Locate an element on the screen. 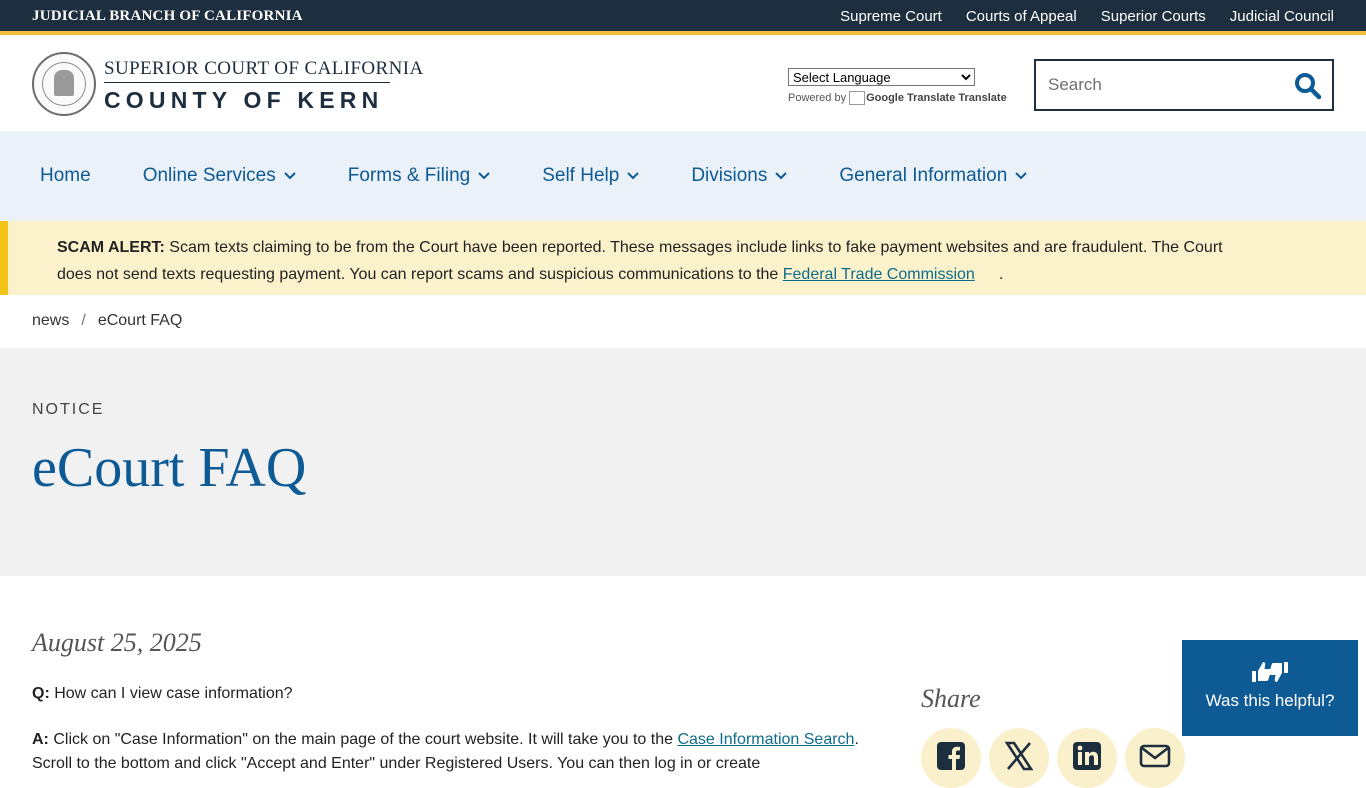 The image size is (1366, 788). nav-item-label: Forms & Filing is located at coordinates (409, 175).